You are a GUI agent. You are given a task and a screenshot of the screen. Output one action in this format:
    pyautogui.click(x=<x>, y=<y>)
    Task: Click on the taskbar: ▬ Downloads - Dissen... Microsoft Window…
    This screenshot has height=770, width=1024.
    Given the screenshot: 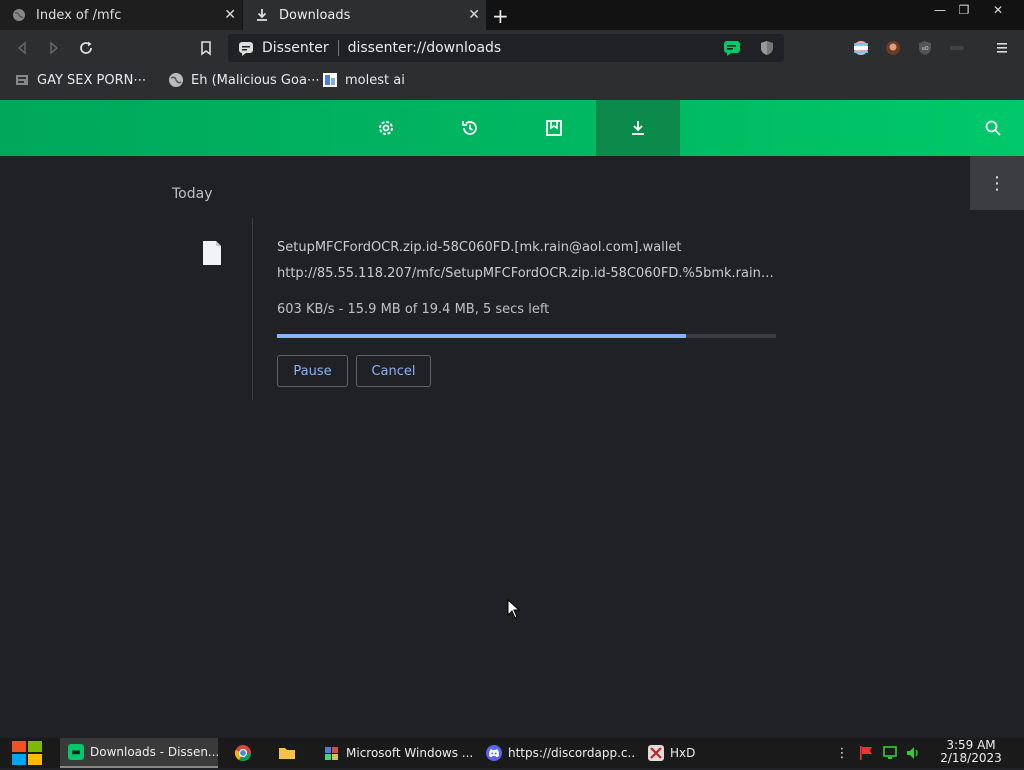 What is the action you would take?
    pyautogui.click(x=512, y=753)
    